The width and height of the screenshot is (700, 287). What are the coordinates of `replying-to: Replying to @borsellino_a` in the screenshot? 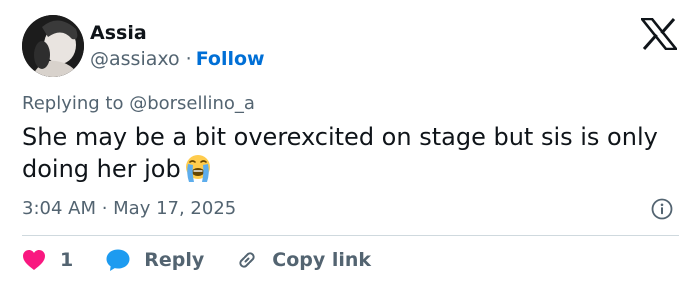 It's located at (138, 104).